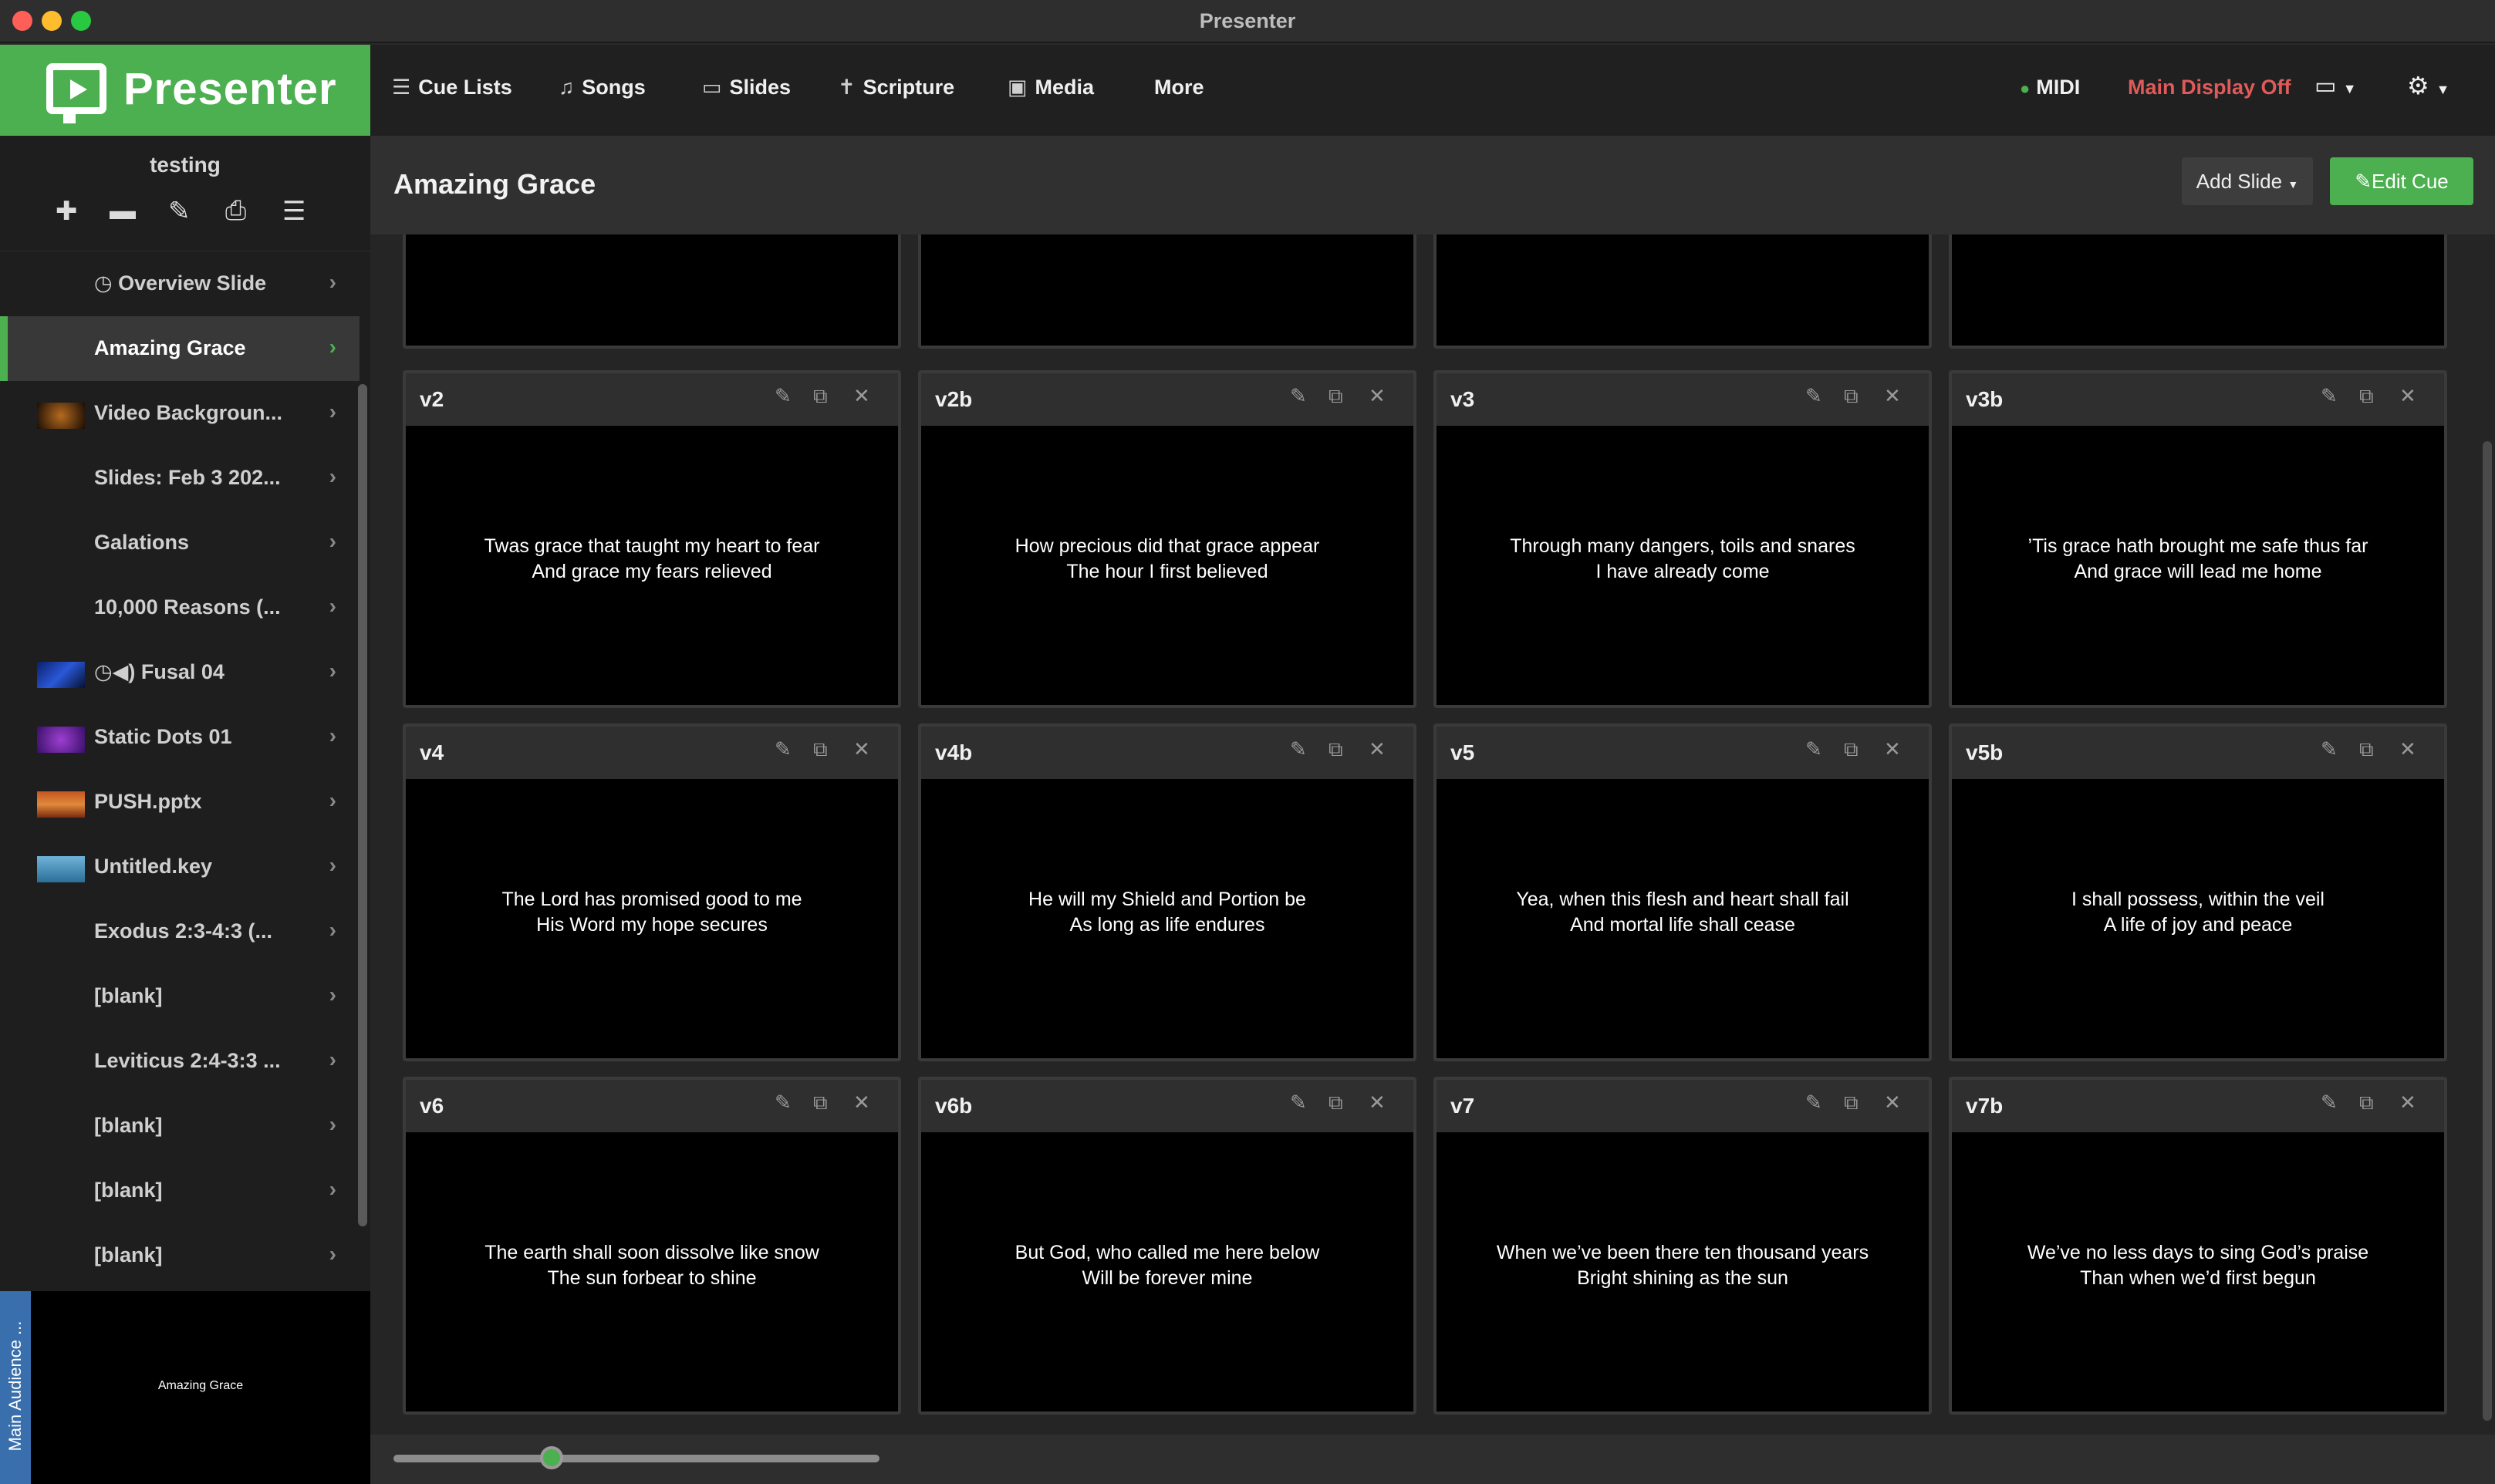  Describe the element at coordinates (123, 211) in the screenshot. I see `folder-icon: ▬` at that location.